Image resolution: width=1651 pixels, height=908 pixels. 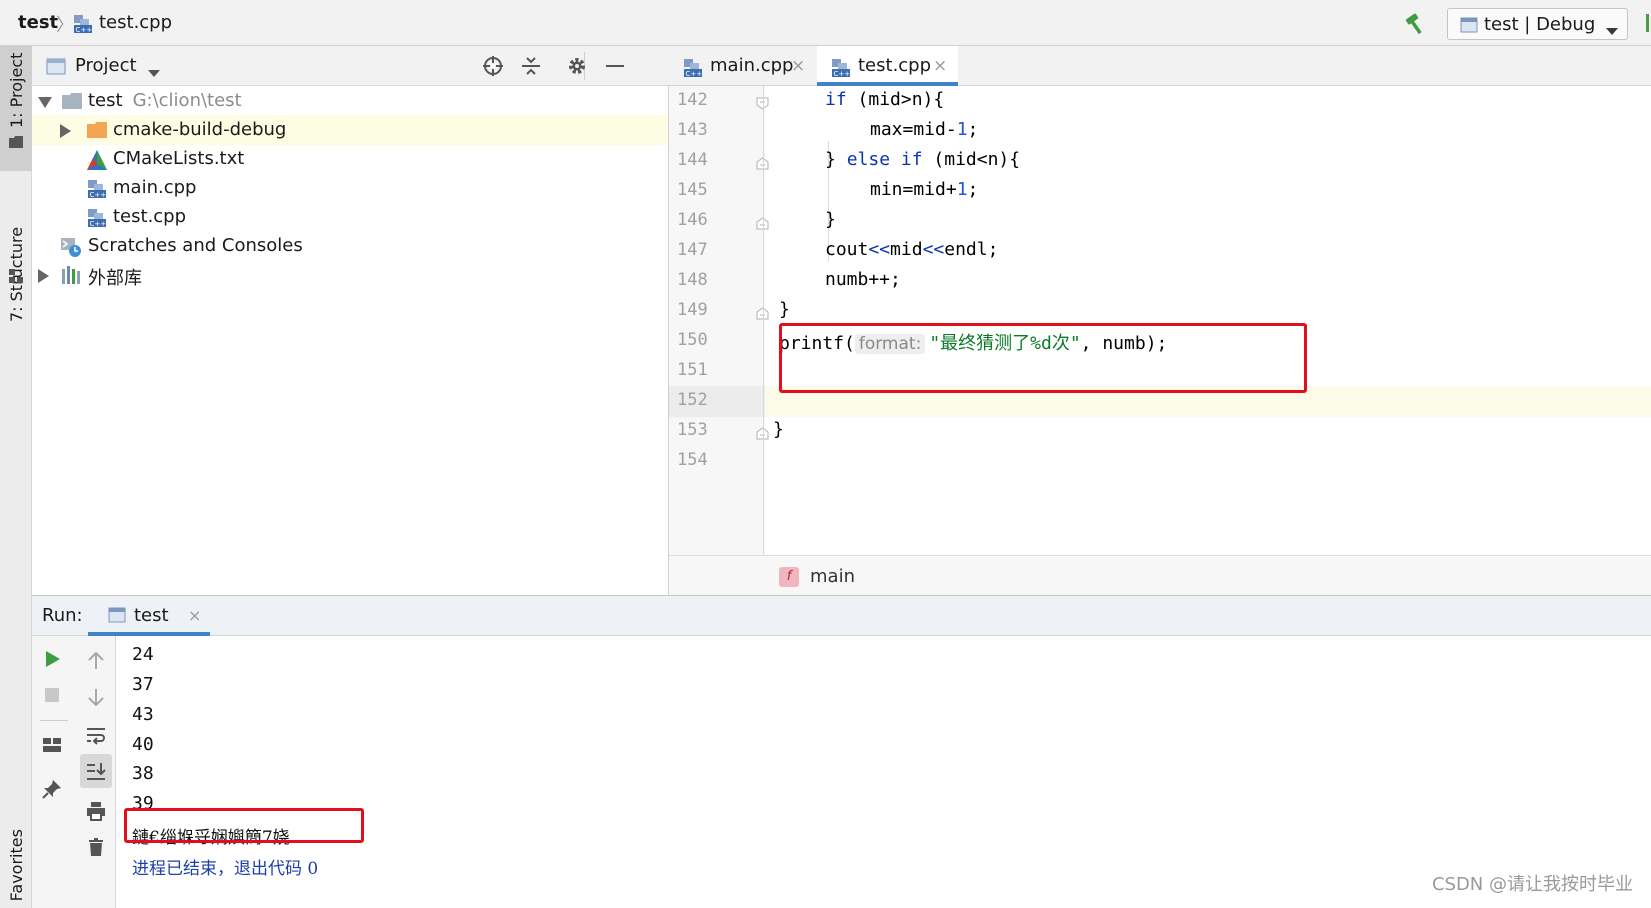 What do you see at coordinates (96, 735) in the screenshot?
I see `soft-wrap-button` at bounding box center [96, 735].